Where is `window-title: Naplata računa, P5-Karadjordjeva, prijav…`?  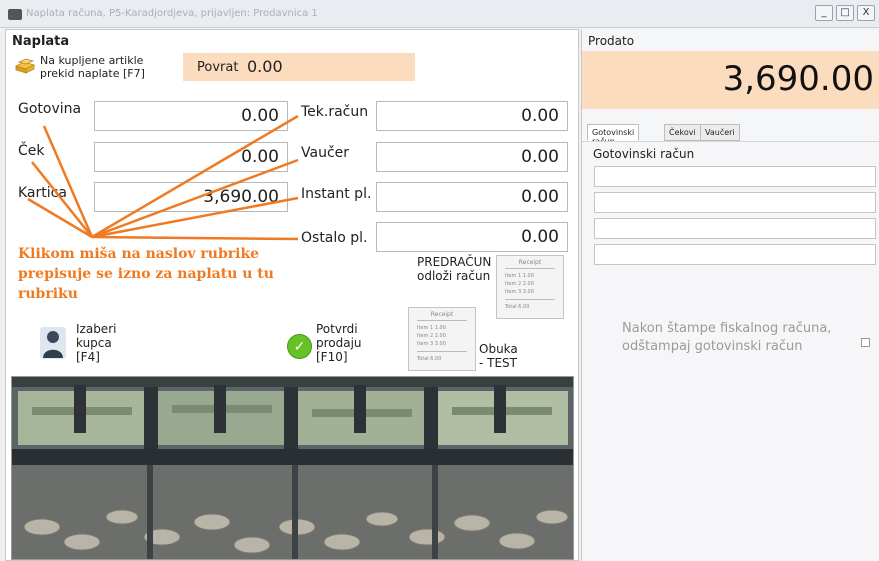 window-title: Naplata računa, P5-Karadjordjeva, prijav… is located at coordinates (172, 13).